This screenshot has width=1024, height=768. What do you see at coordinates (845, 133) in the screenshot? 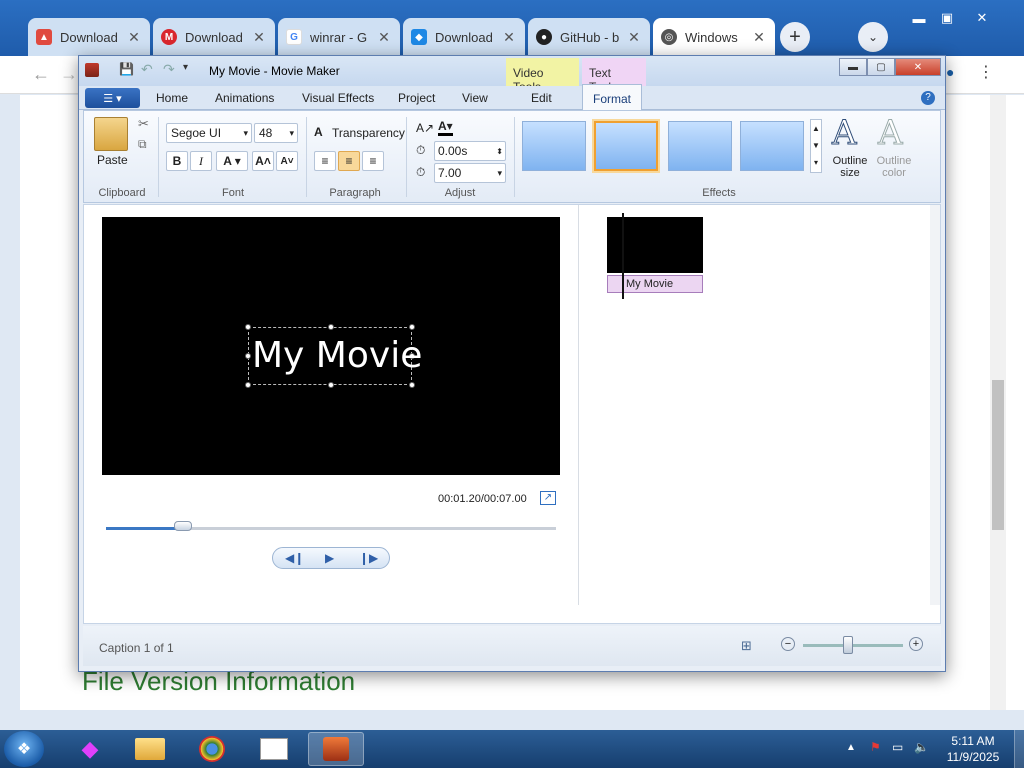
I see `outline-size-icon: A` at bounding box center [845, 133].